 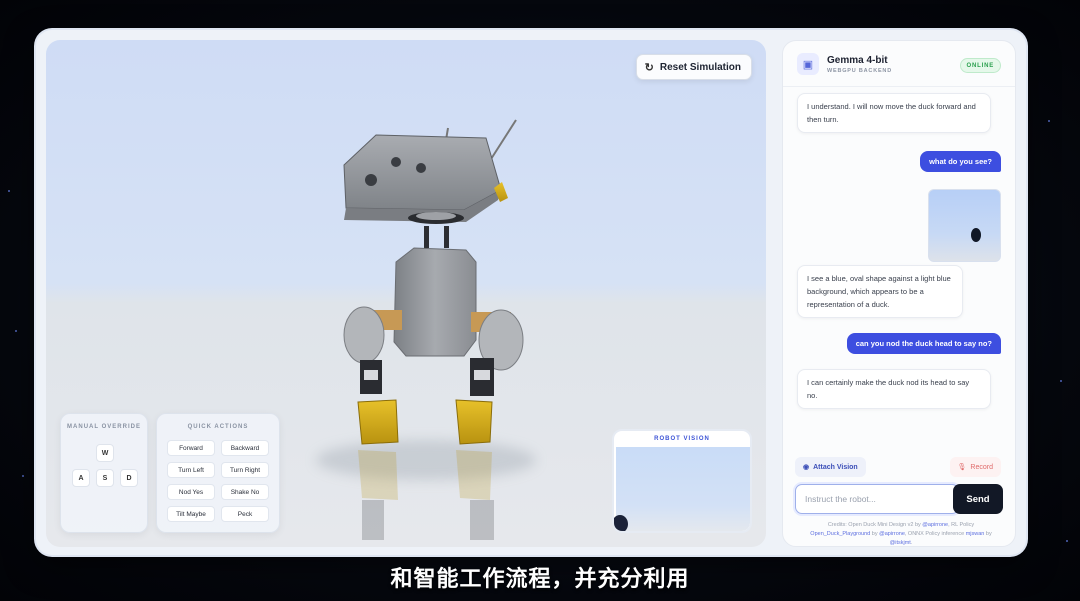 What do you see at coordinates (877, 499) in the screenshot?
I see `instruct-input` at bounding box center [877, 499].